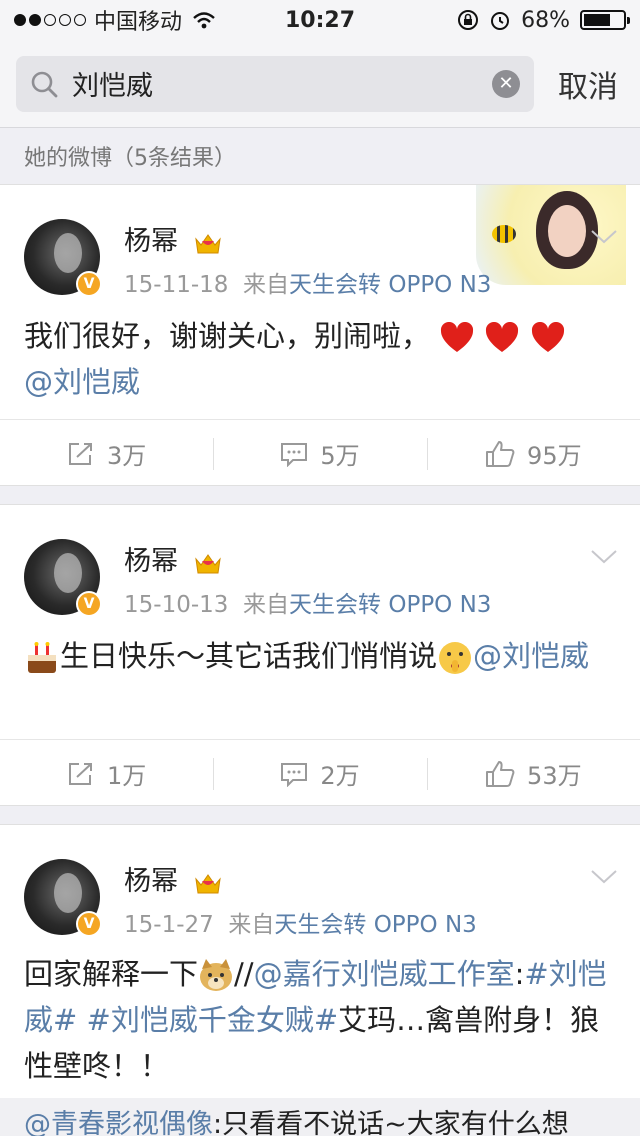 The image size is (640, 1136). I want to click on post-date: 15-1-27, so click(169, 925).